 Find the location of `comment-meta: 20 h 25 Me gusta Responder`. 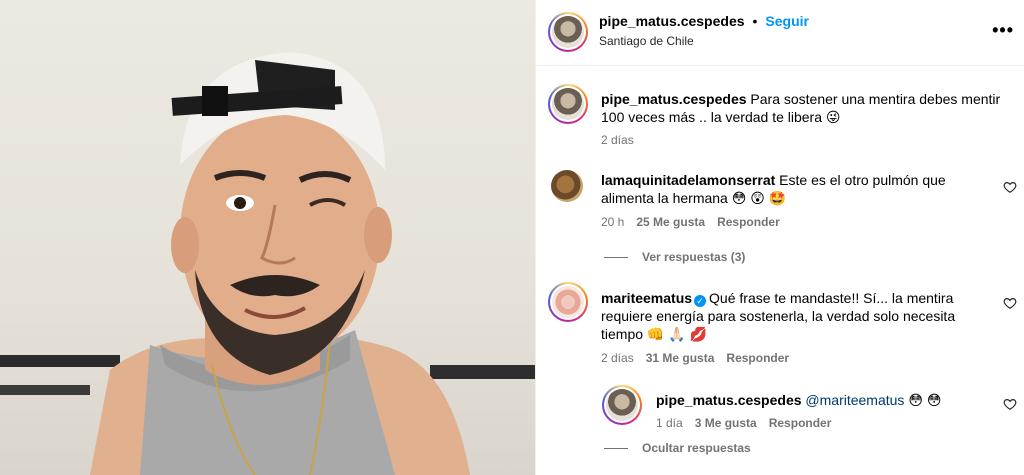

comment-meta: 20 h 25 Me gusta Responder is located at coordinates (690, 222).